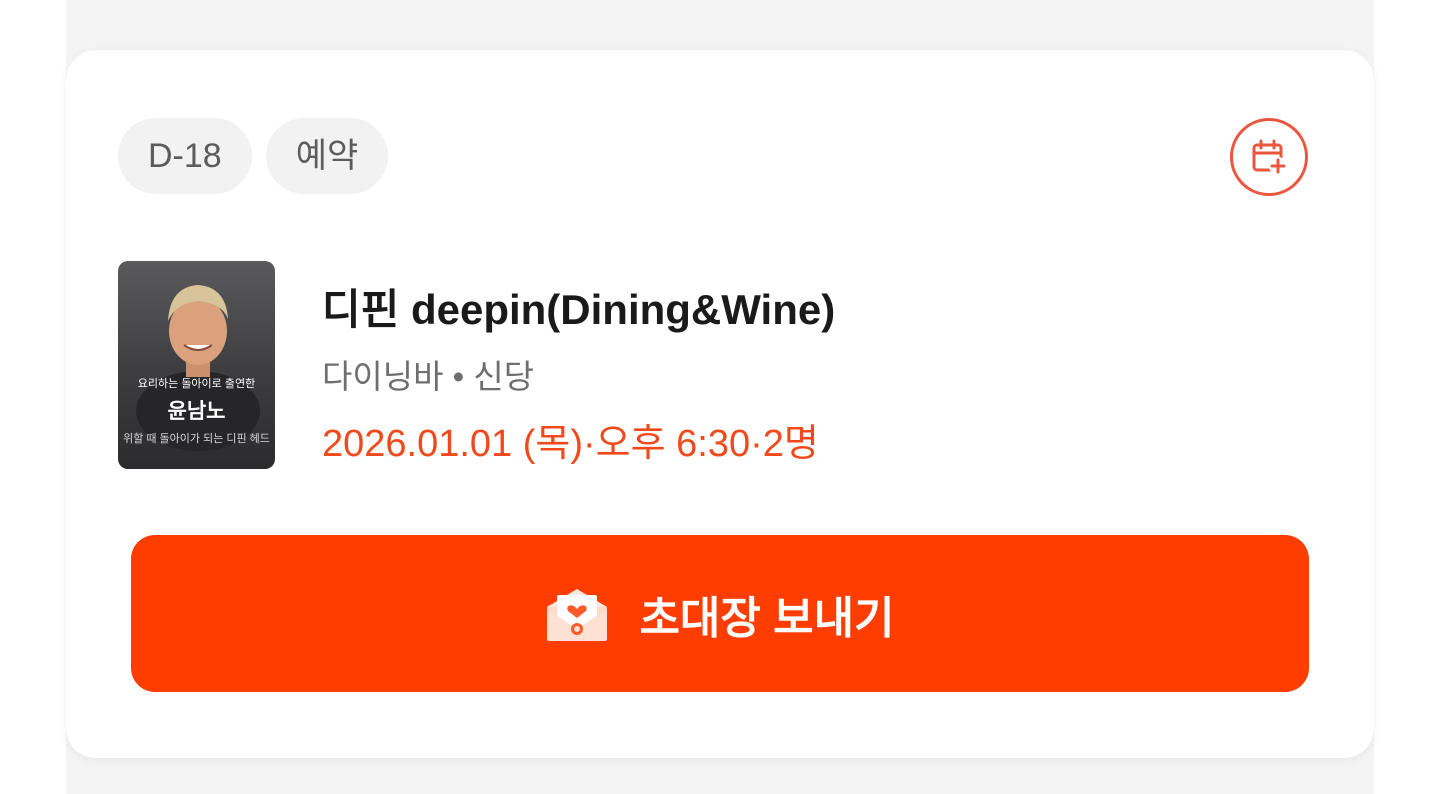 Image resolution: width=1440 pixels, height=794 pixels. What do you see at coordinates (196, 365) in the screenshot?
I see `restaurant-thumbnail: 요리하는 돌아이로 출연한 윤남노 위할 때 돌아이가 되는 디핀 헤드` at bounding box center [196, 365].